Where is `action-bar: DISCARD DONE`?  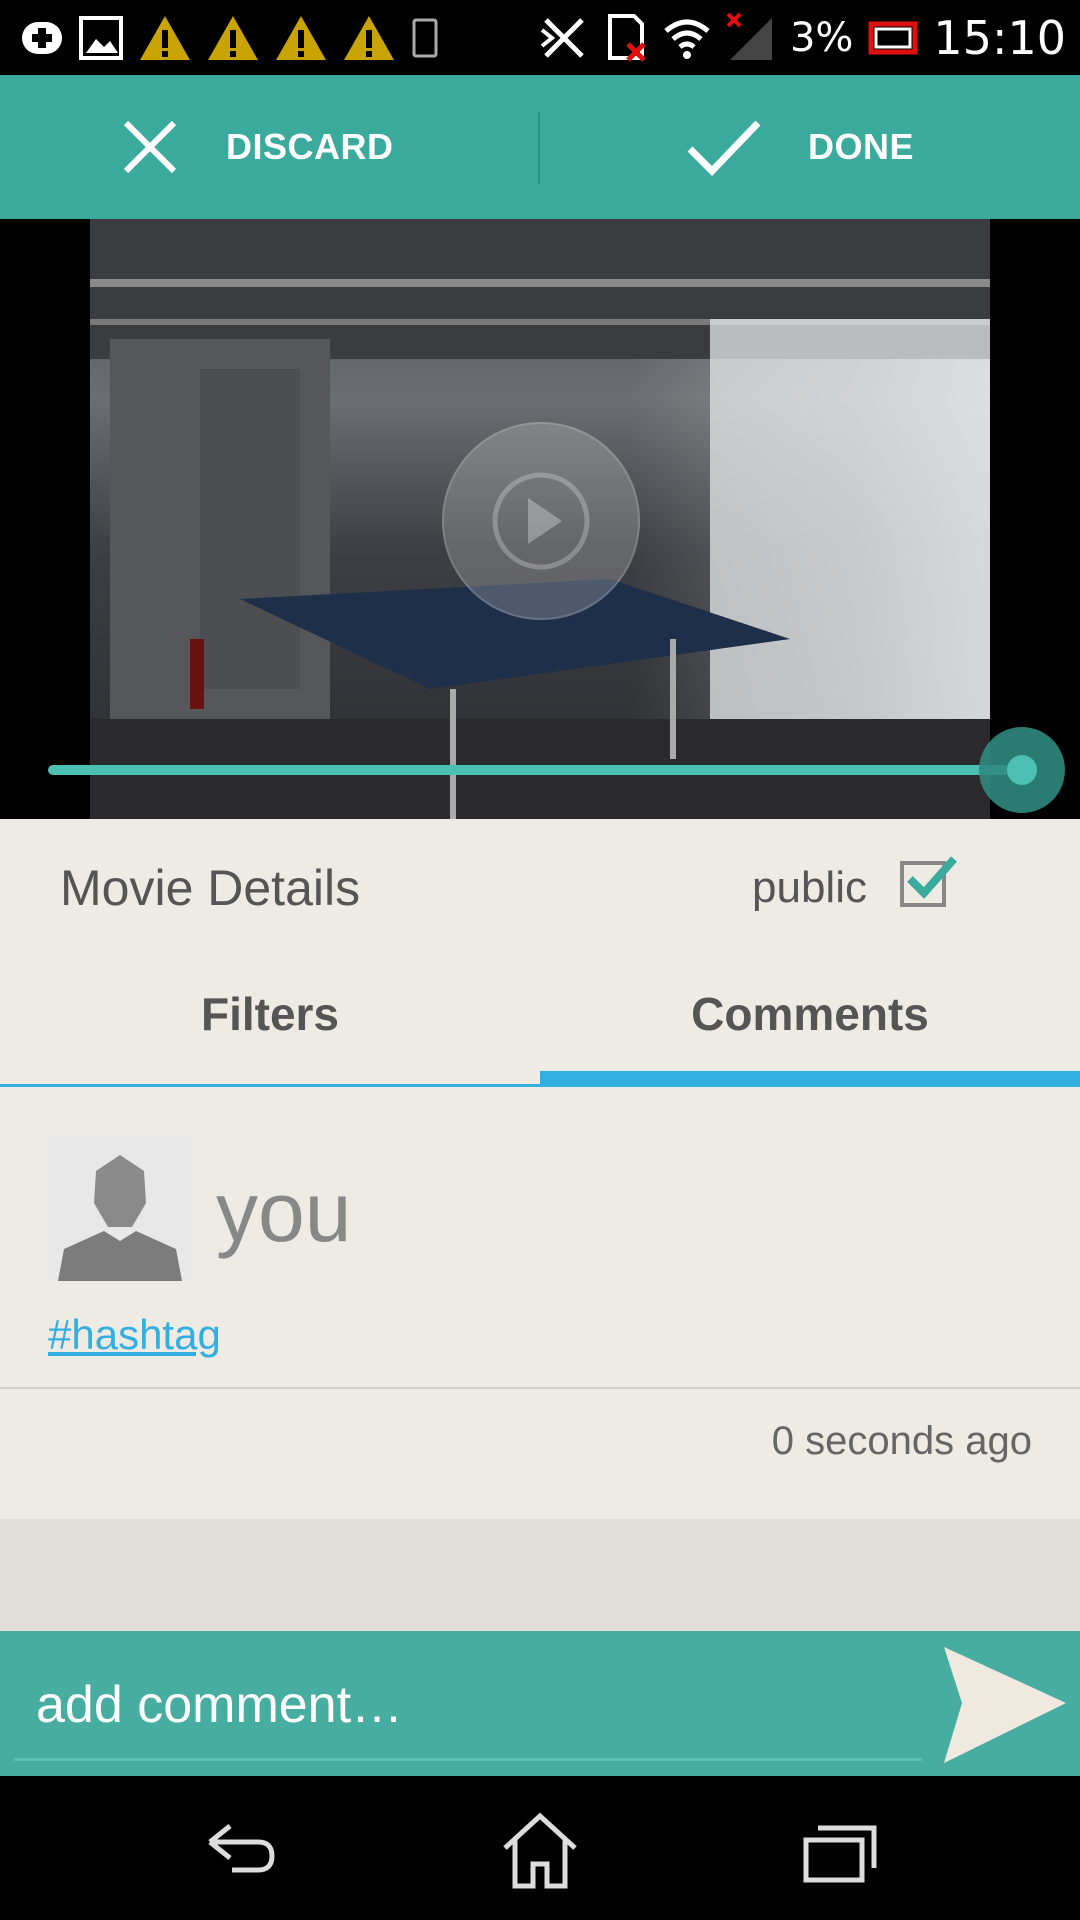
action-bar: DISCARD DONE is located at coordinates (540, 147).